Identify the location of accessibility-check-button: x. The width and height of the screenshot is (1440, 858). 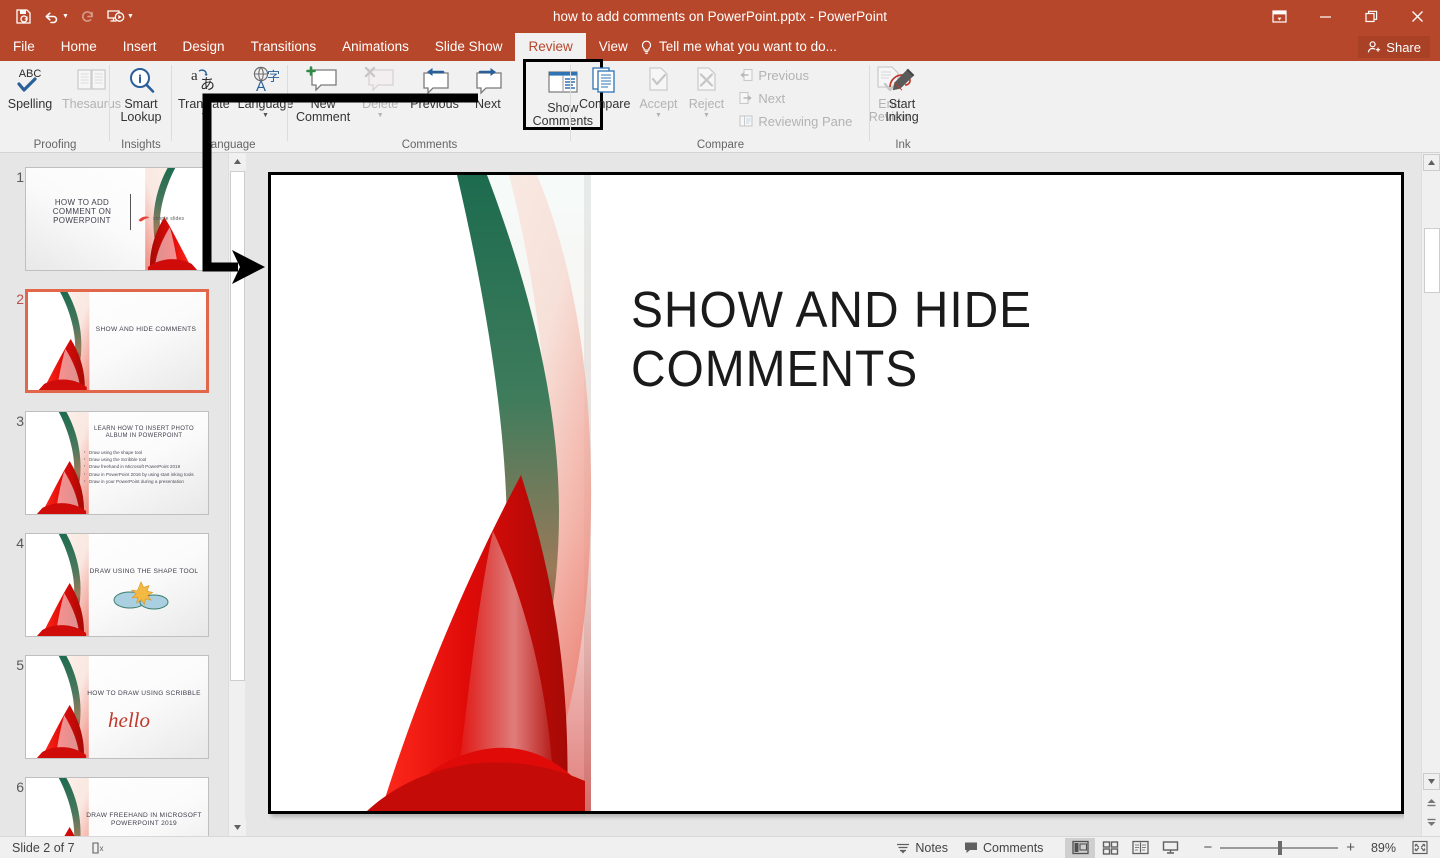
(98, 847).